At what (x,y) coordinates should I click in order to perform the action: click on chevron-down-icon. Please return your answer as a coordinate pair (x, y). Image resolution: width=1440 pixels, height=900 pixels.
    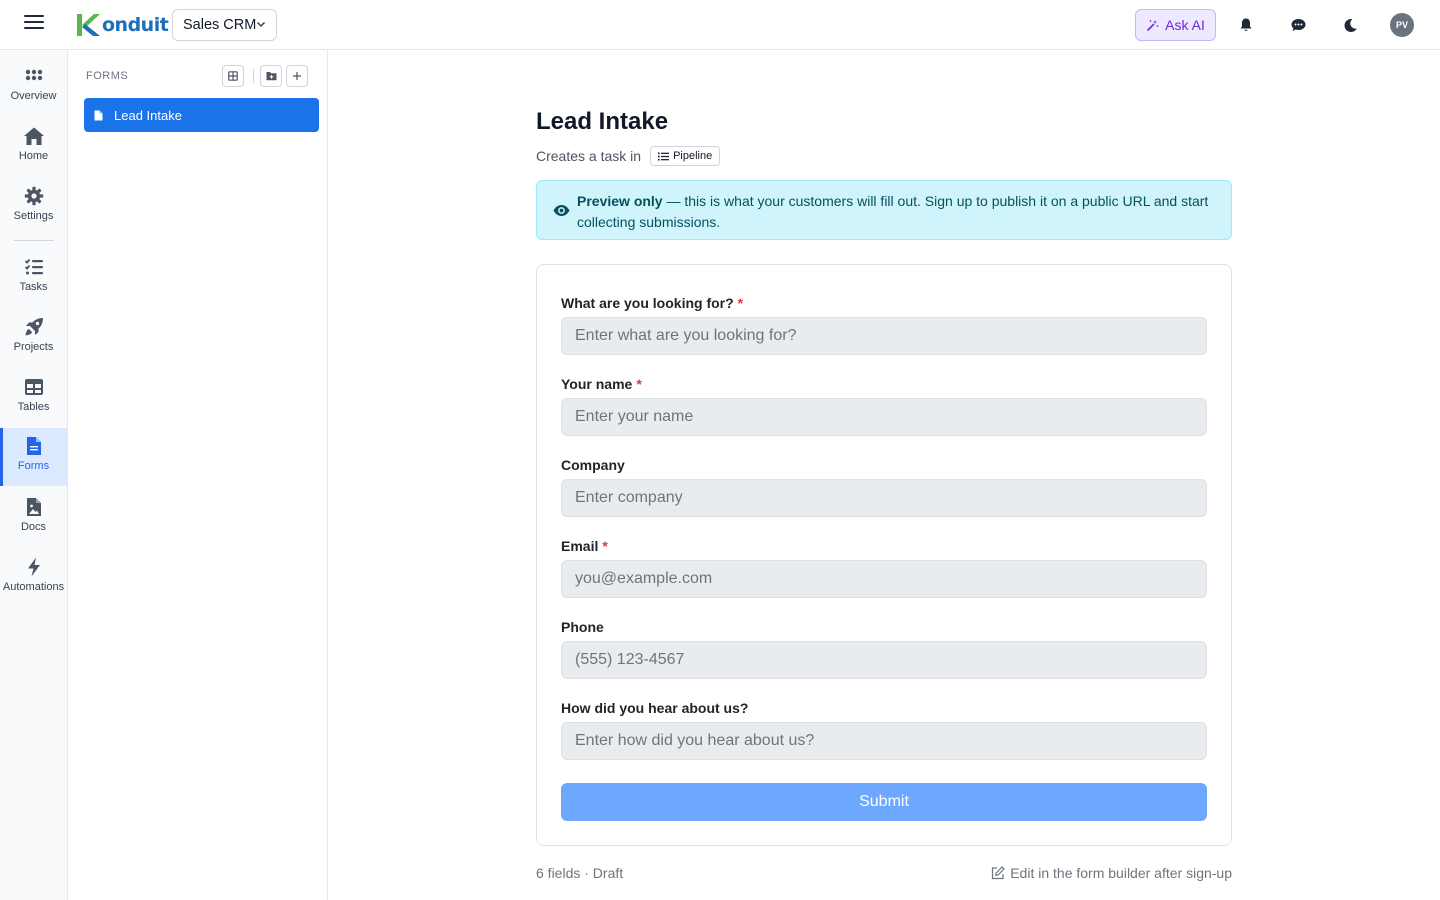
    Looking at the image, I should click on (261, 24).